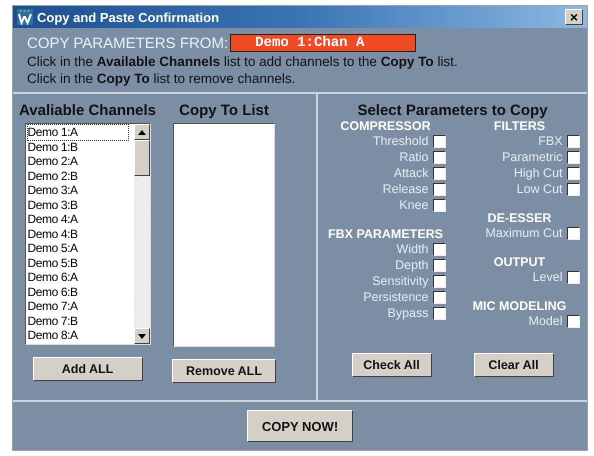  What do you see at coordinates (413, 205) in the screenshot?
I see `parameter-label: Knee` at bounding box center [413, 205].